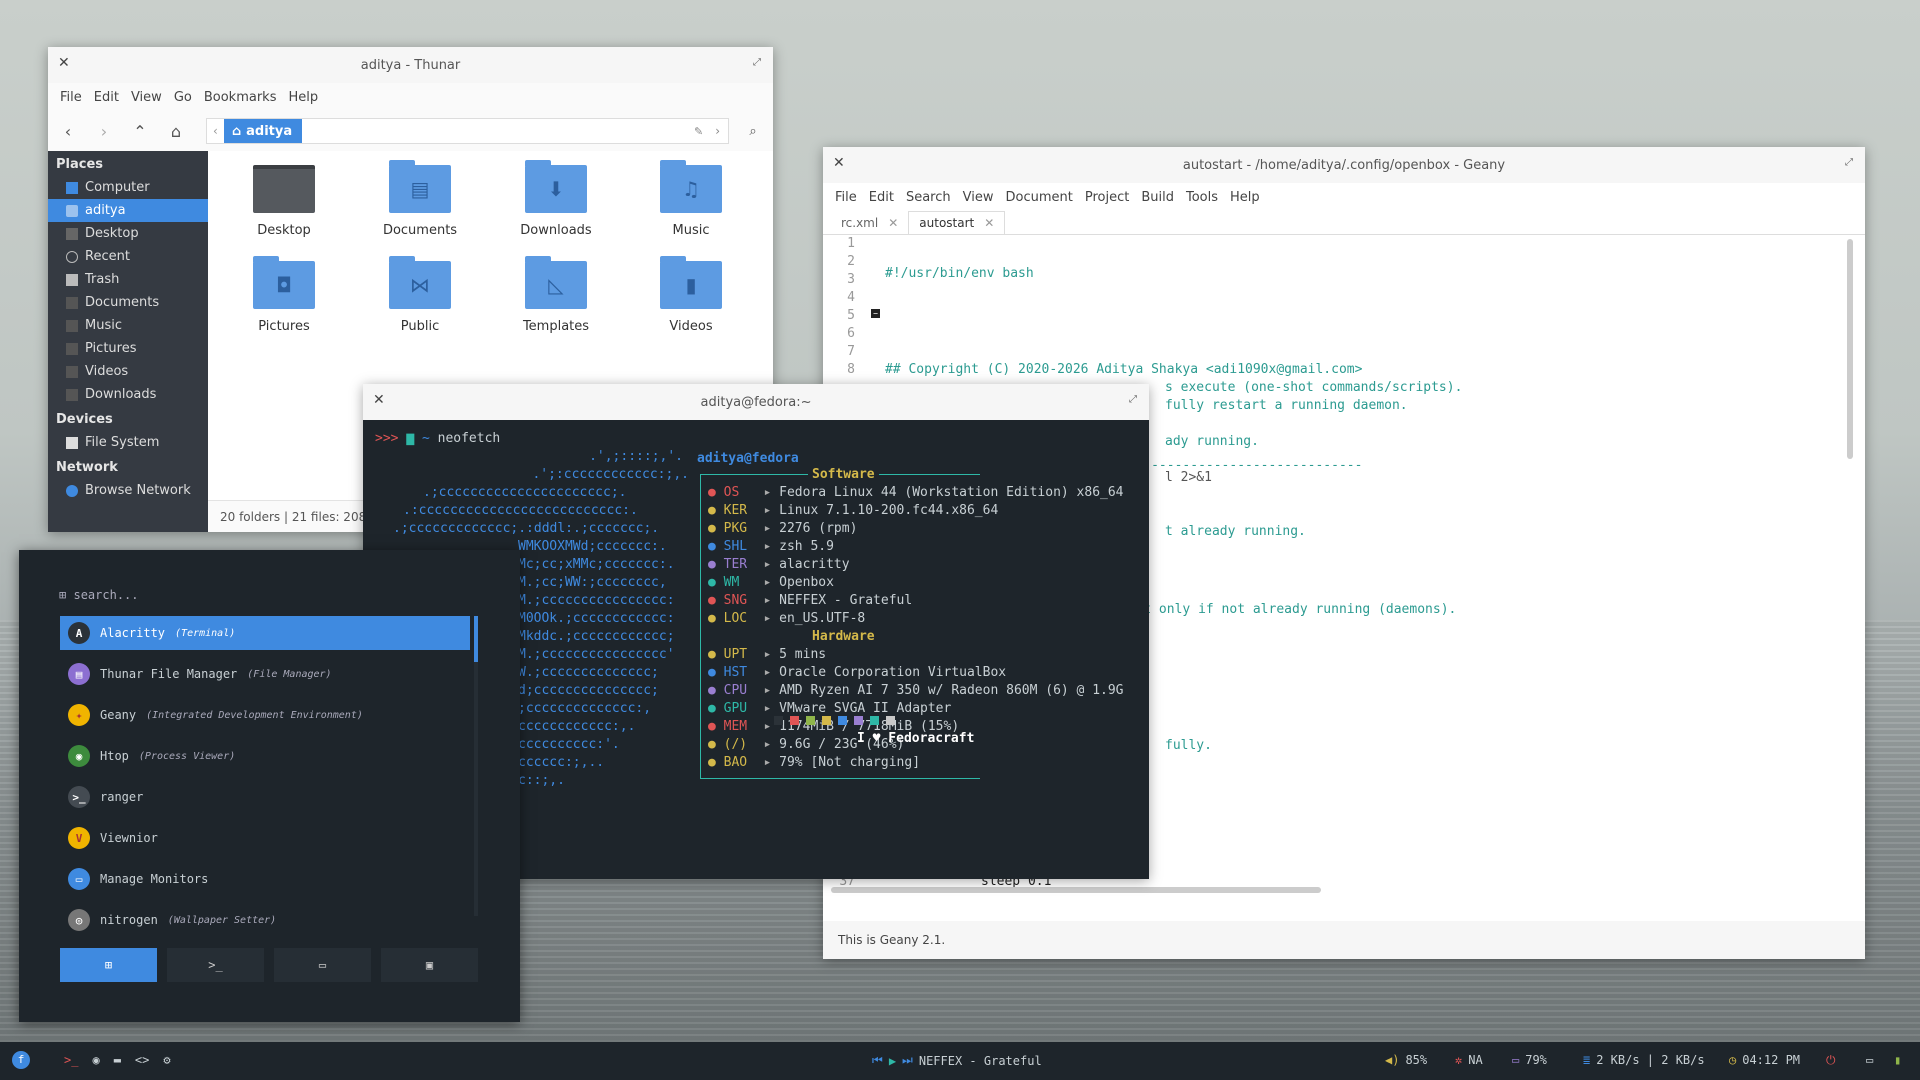 The width and height of the screenshot is (1920, 1080). What do you see at coordinates (108, 965) in the screenshot?
I see `apps-grid-button: ⊞` at bounding box center [108, 965].